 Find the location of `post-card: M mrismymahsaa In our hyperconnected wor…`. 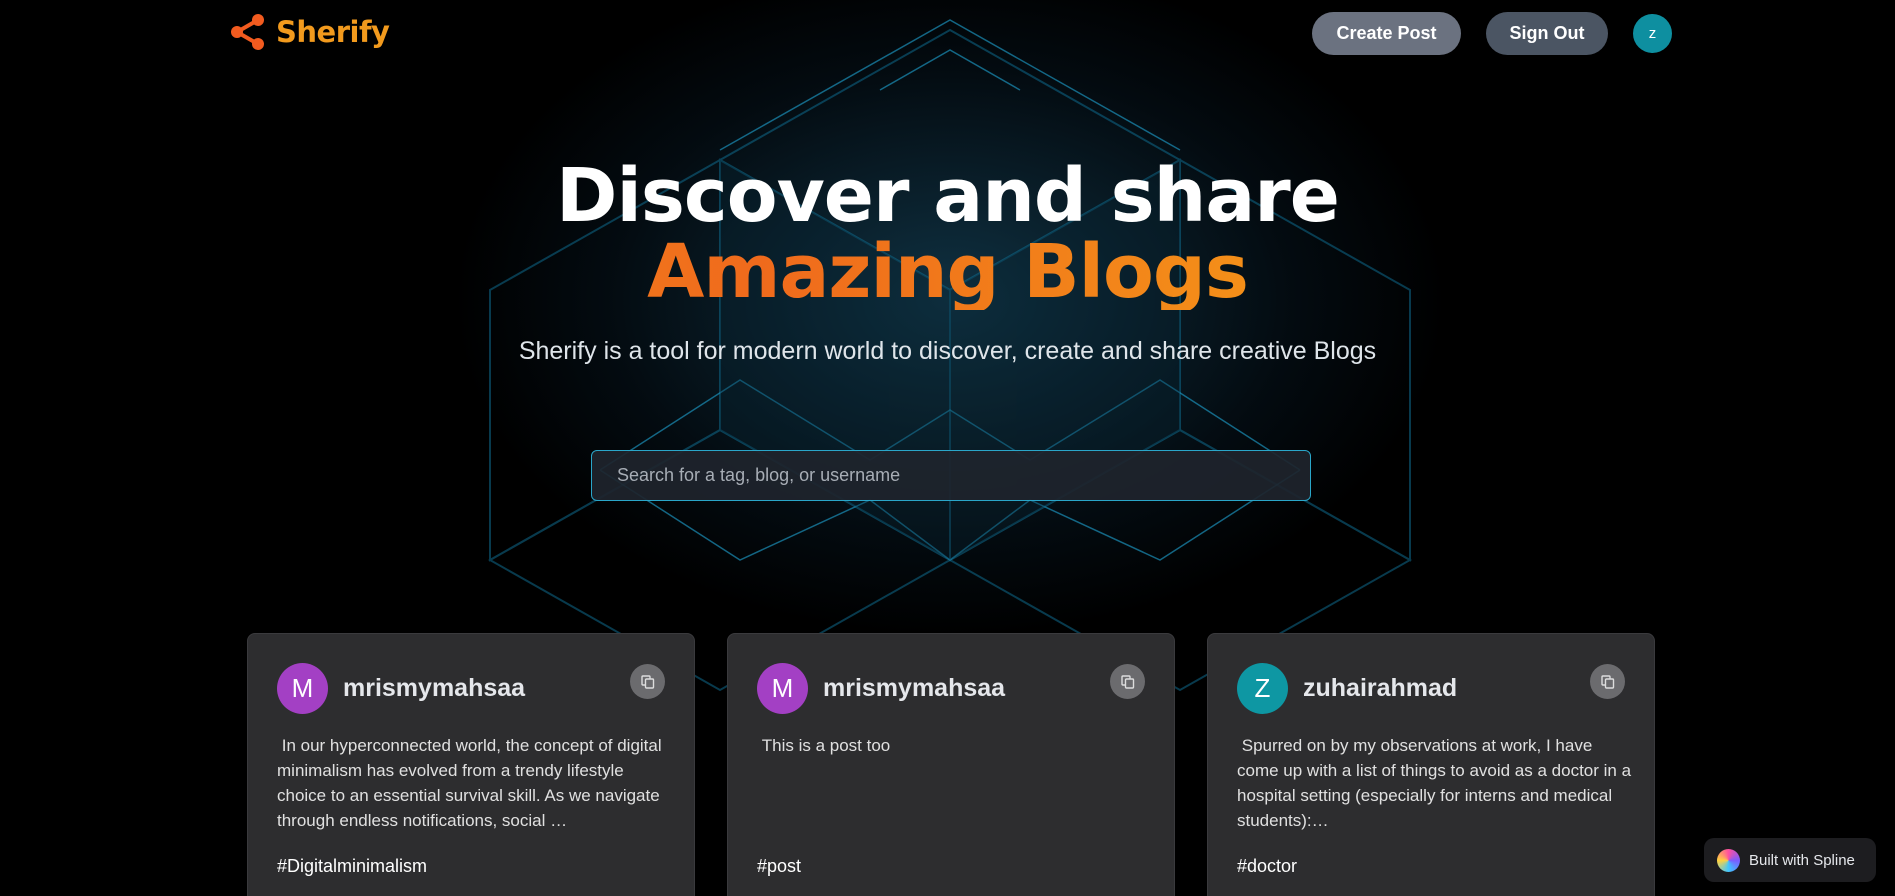

post-card: M mrismymahsaa In our hyperconnected wor… is located at coordinates (471, 764).